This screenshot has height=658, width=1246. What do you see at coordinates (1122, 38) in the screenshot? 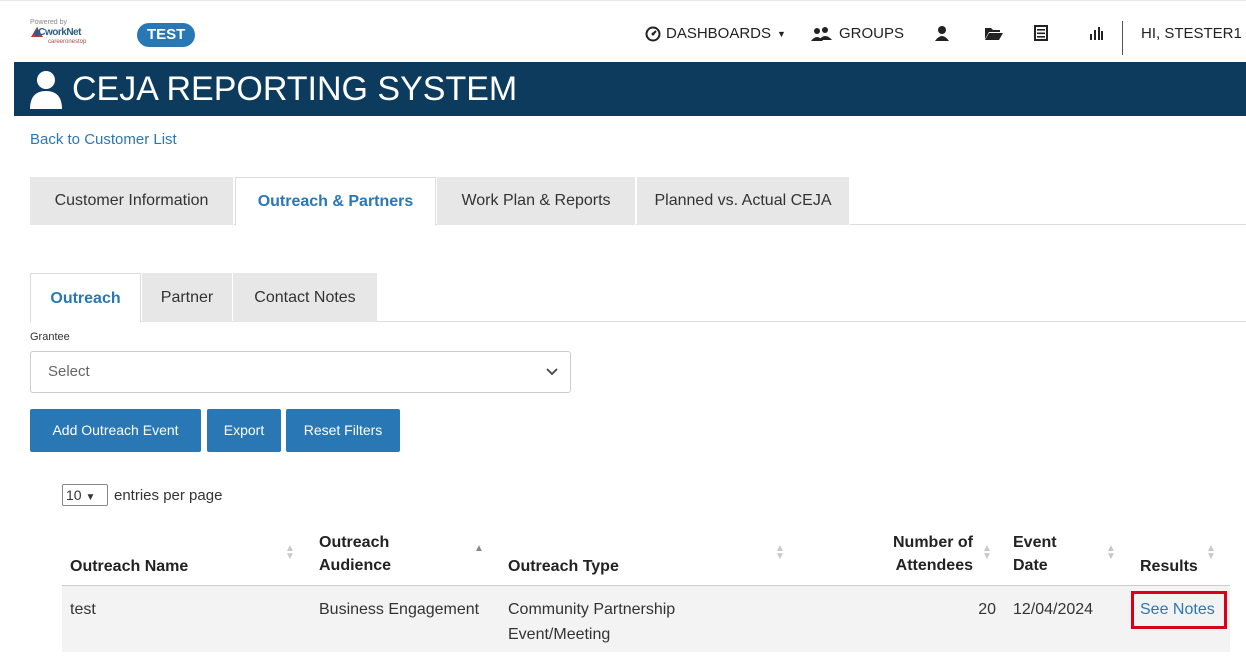
I see `nav-divider` at bounding box center [1122, 38].